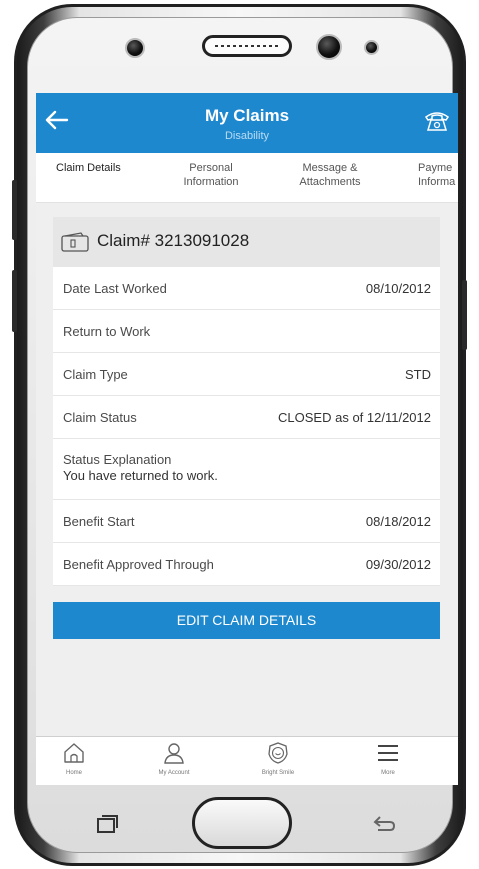 The height and width of the screenshot is (869, 479). I want to click on tab-label: Personal, so click(211, 168).